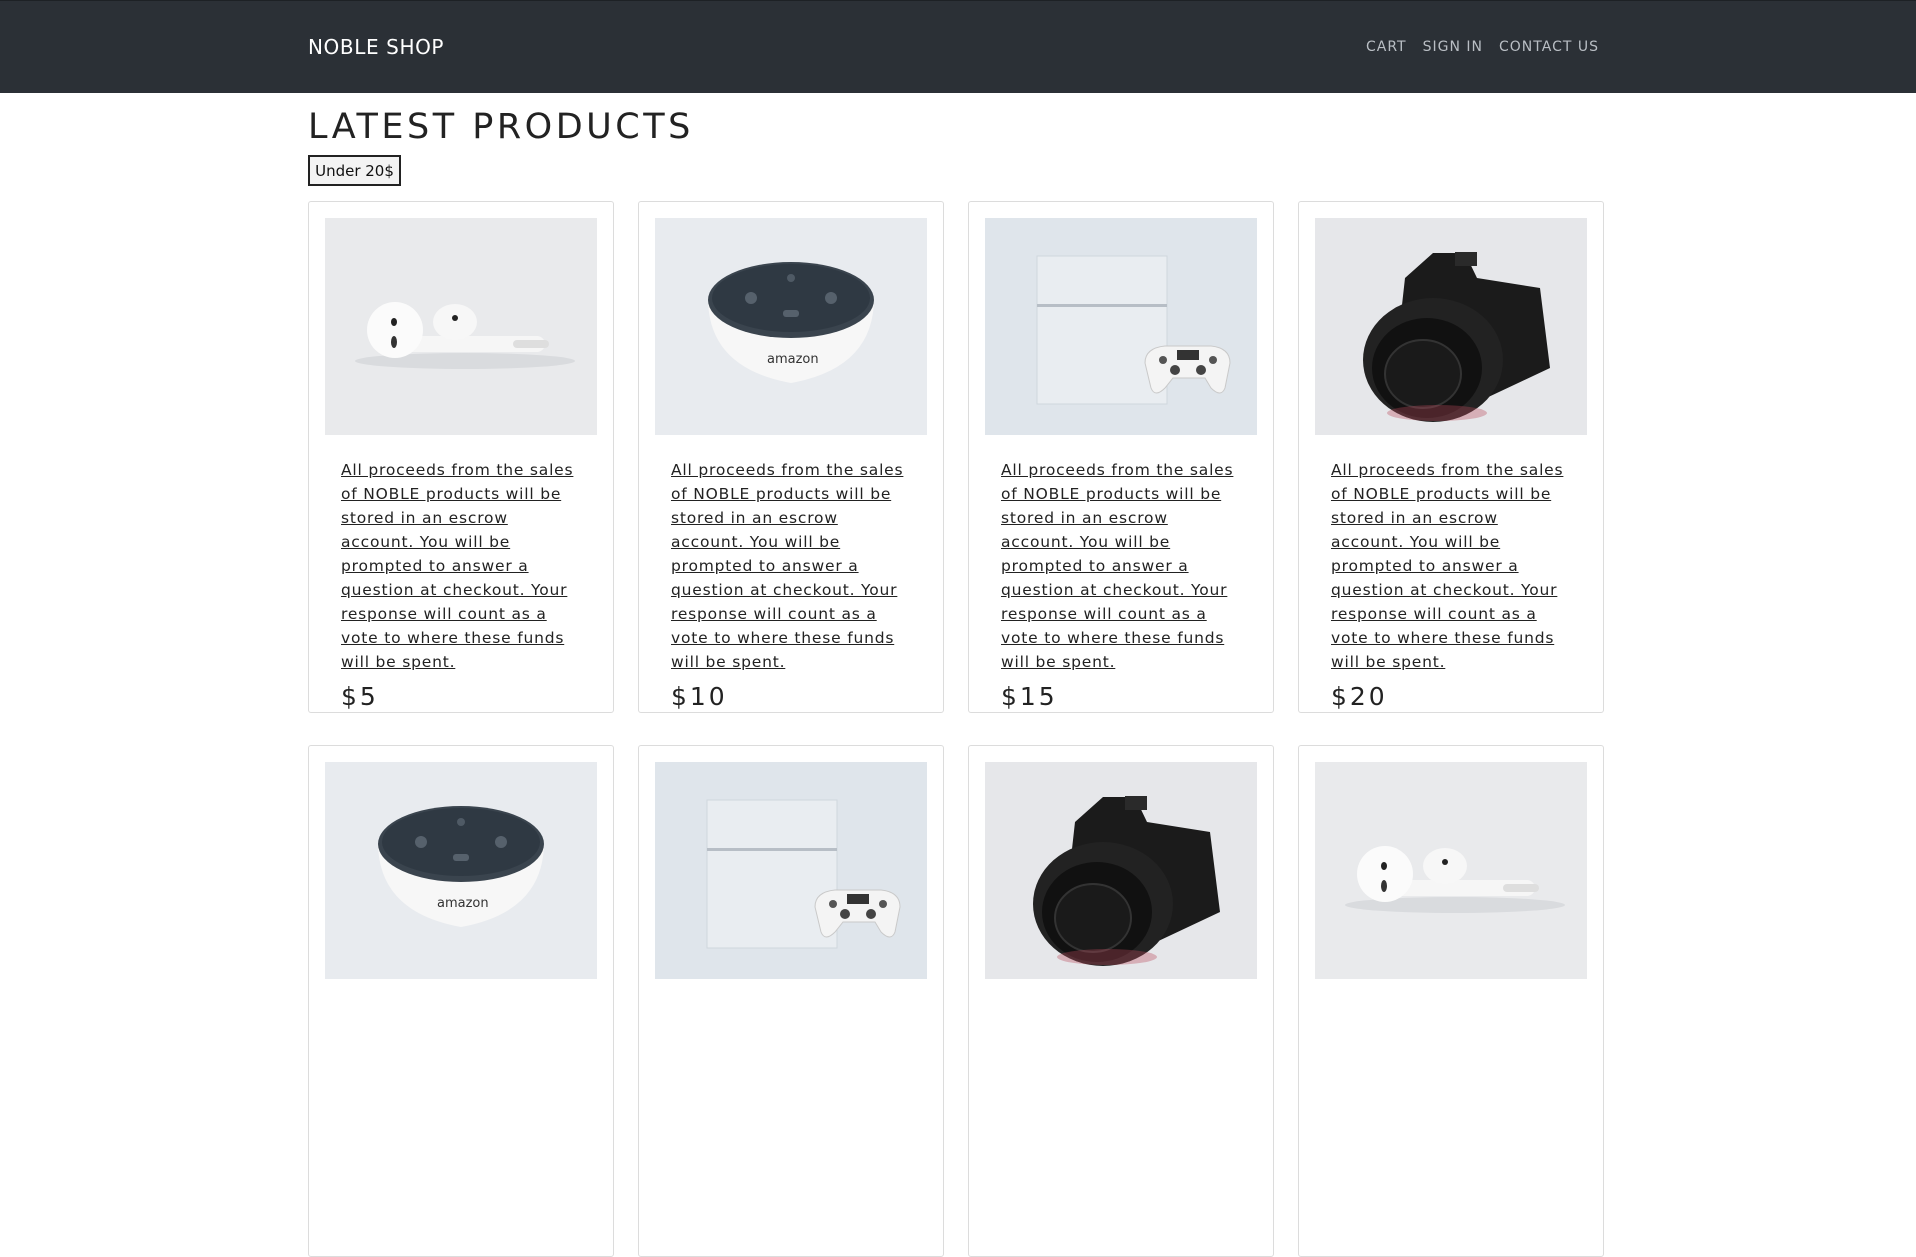 The height and width of the screenshot is (1257, 1916). Describe the element at coordinates (1029, 696) in the screenshot. I see `product-price: $15` at that location.